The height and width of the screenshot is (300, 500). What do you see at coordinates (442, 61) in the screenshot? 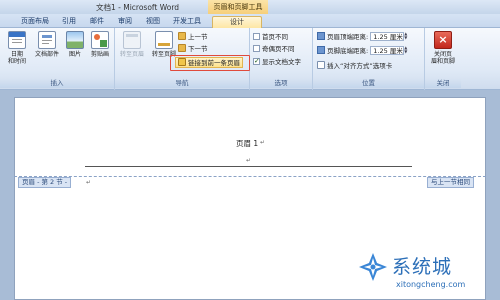
I see `close-label-2: 眉和页脚` at bounding box center [442, 61].